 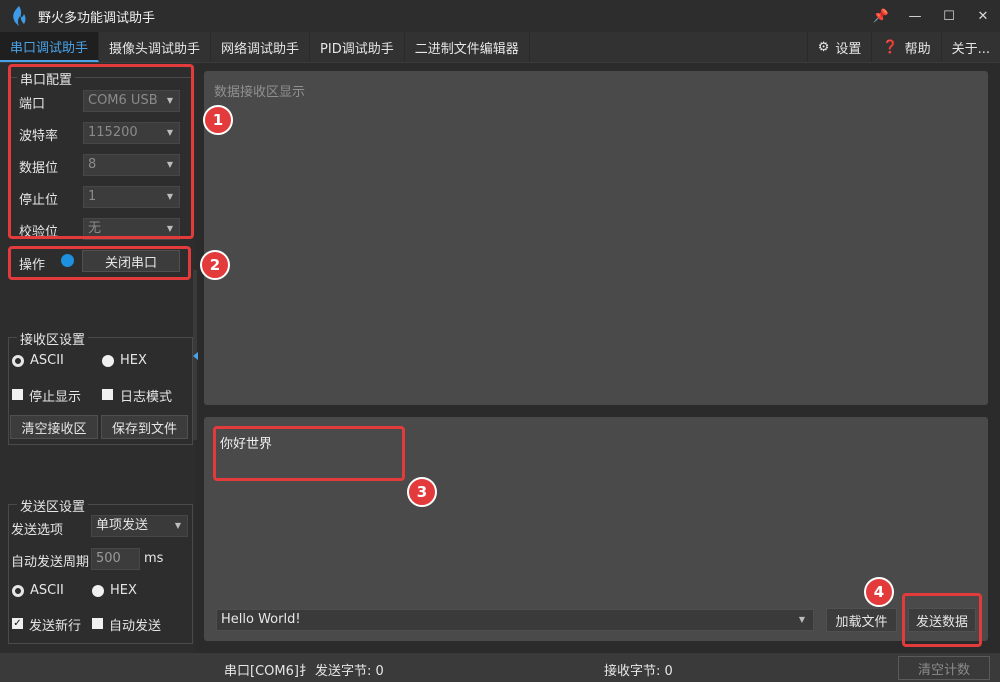 What do you see at coordinates (823, 47) in the screenshot?
I see `gear-icon: ⚙` at bounding box center [823, 47].